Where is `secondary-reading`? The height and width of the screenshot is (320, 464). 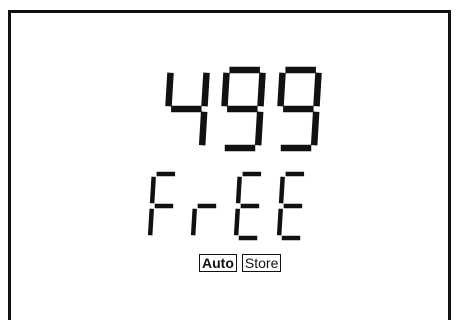
secondary-reading is located at coordinates (226, 206).